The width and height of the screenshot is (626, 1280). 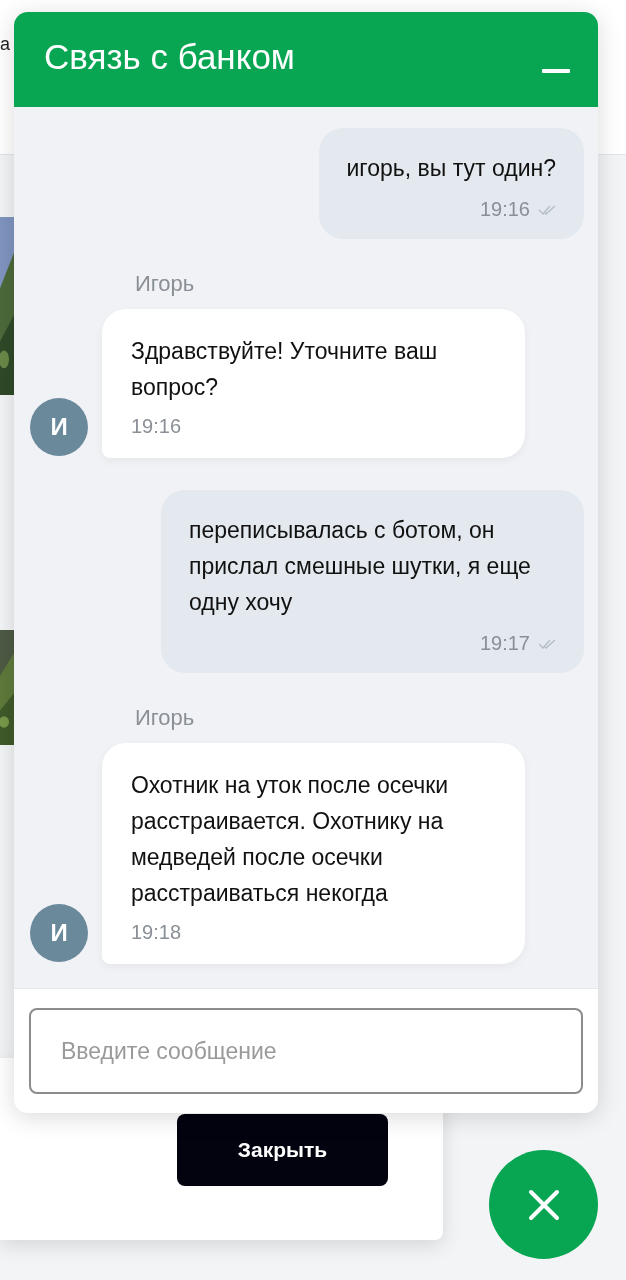 I want to click on message-text: переписывалась с ботом, он прислал смешные шутки, я еще одну хочу, so click(x=360, y=566).